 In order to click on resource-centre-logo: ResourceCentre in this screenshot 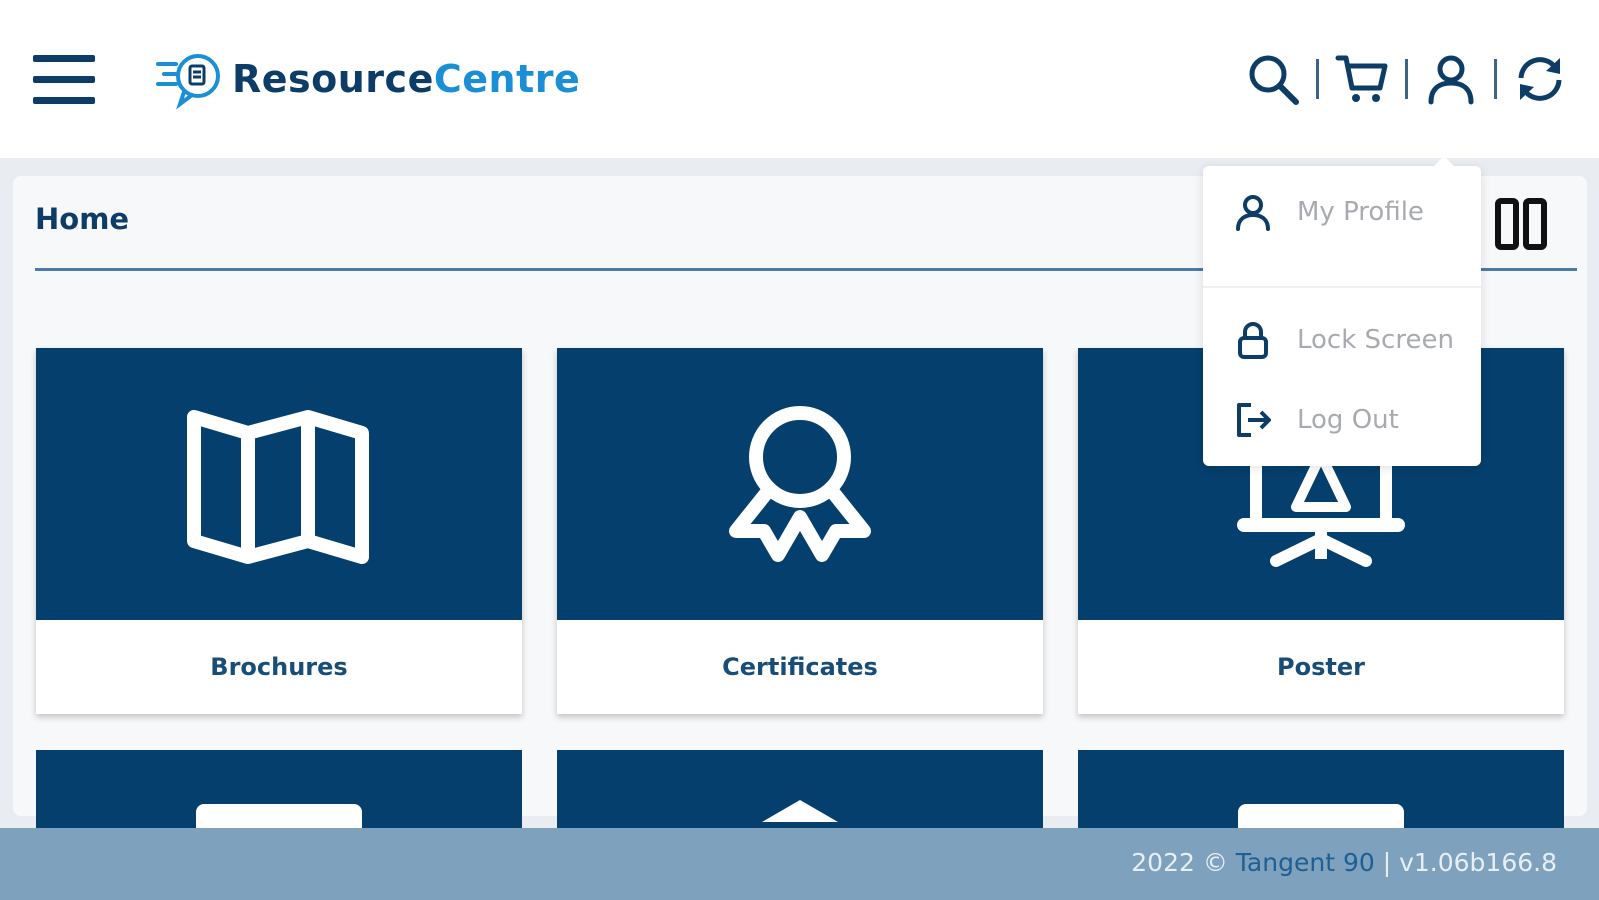, I will do `click(367, 79)`.